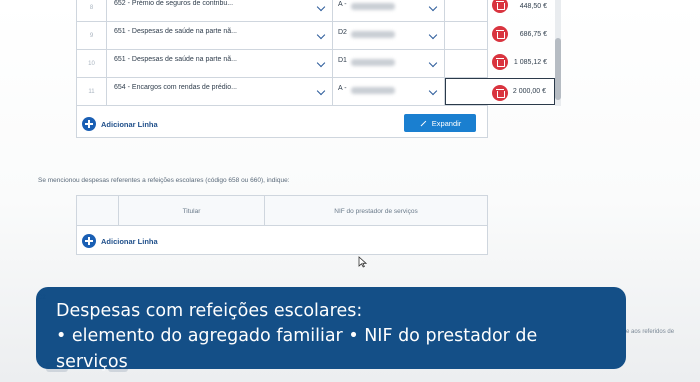  What do you see at coordinates (650, 332) in the screenshot?
I see `background-text: e aos referidos de` at bounding box center [650, 332].